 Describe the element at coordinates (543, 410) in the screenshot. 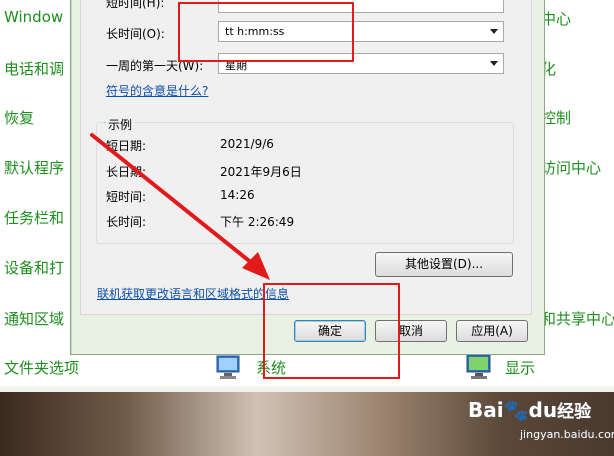

I see `watermark-brand-2: du` at that location.